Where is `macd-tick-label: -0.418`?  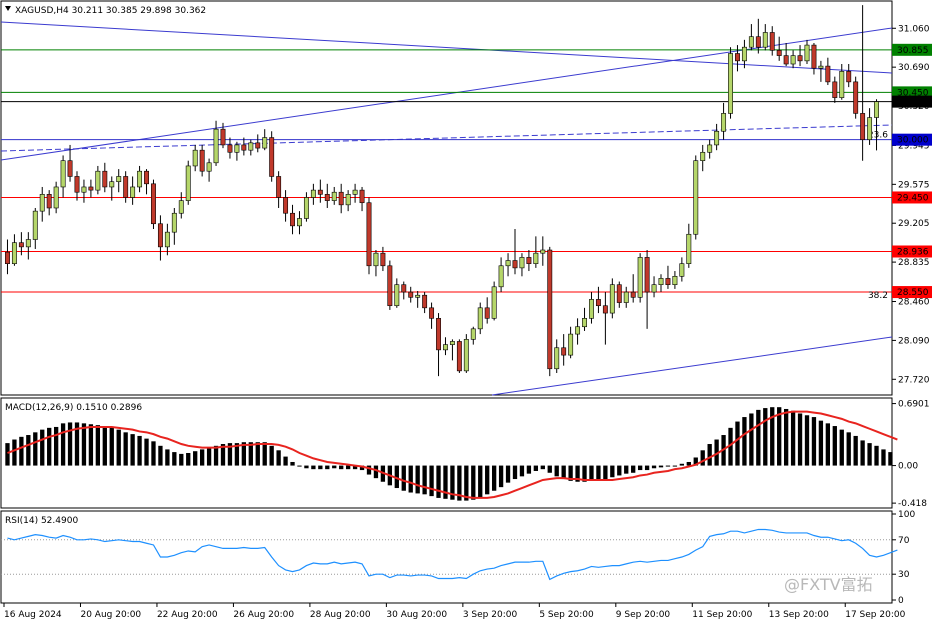 macd-tick-label: -0.418 is located at coordinates (912, 504).